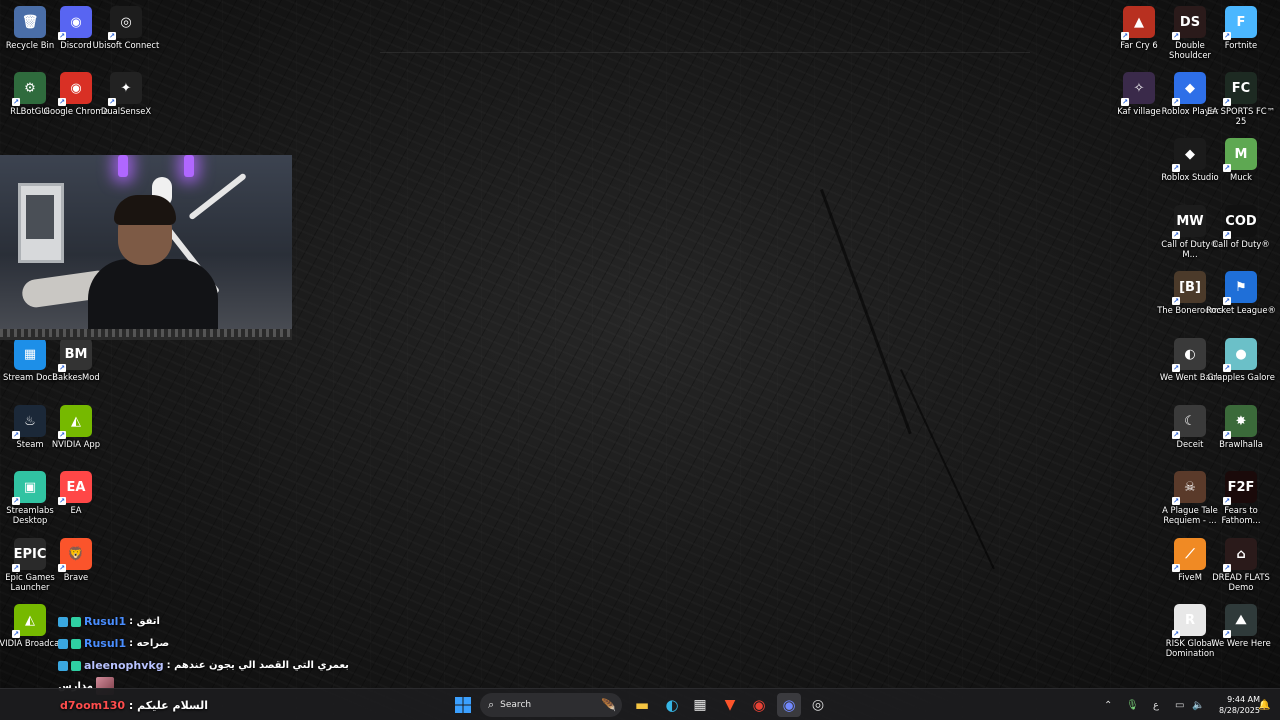 This screenshot has width=1280, height=720. I want to click on the-bonerooms-glyph: [B], so click(1190, 287).